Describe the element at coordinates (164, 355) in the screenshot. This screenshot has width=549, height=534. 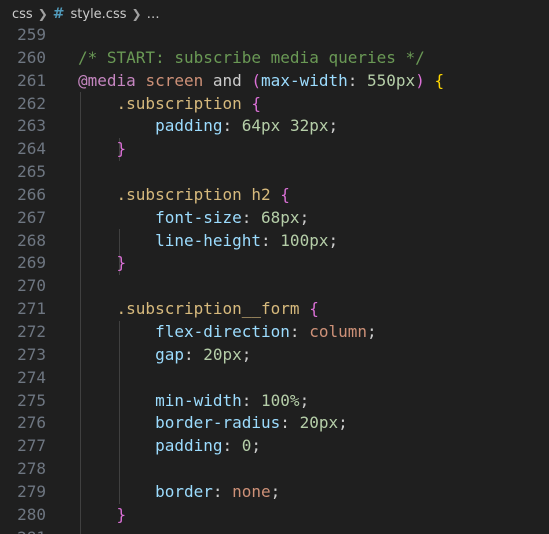
I see `code-text: gap: 20px;` at that location.